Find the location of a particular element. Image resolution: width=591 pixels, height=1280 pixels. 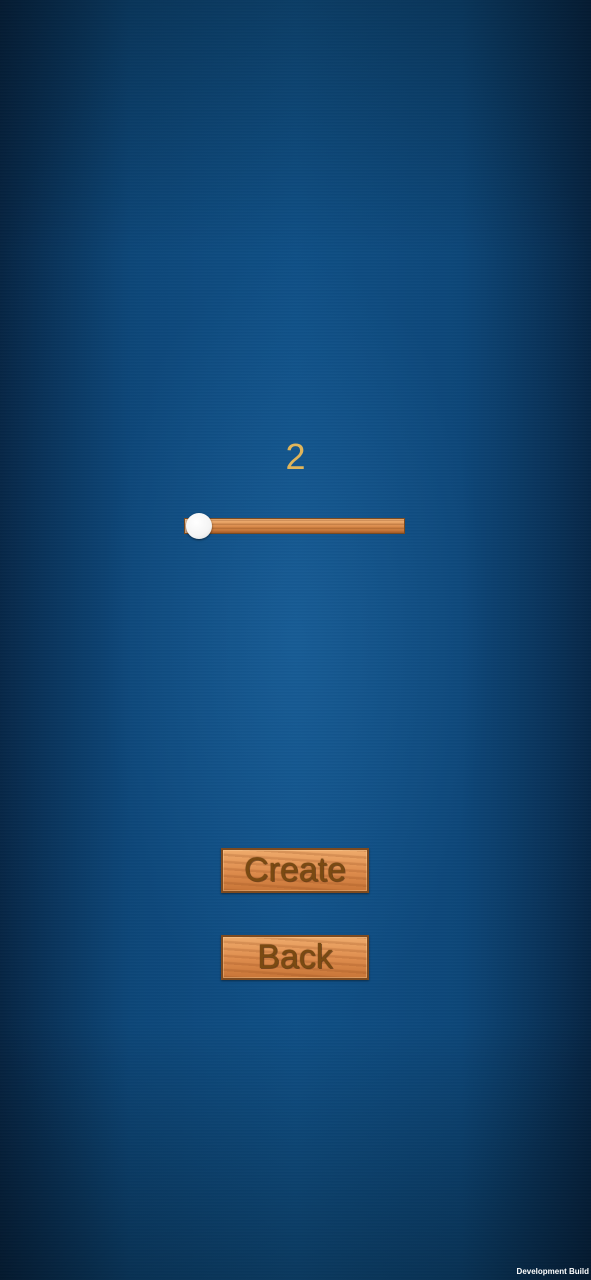

create-button: Create is located at coordinates (295, 870).